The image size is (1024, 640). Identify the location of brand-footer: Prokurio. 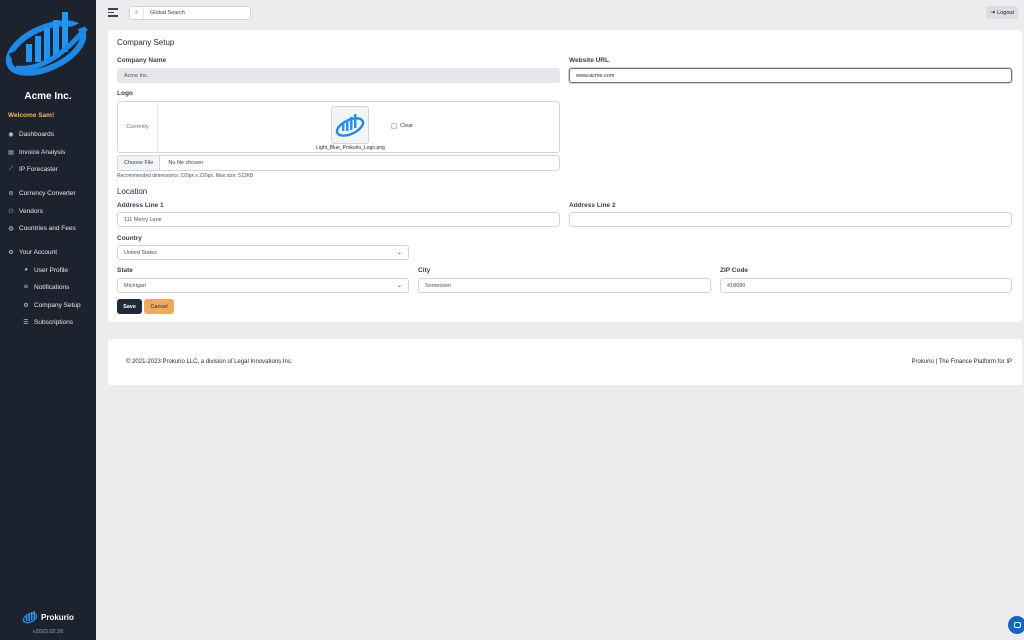
(48, 617).